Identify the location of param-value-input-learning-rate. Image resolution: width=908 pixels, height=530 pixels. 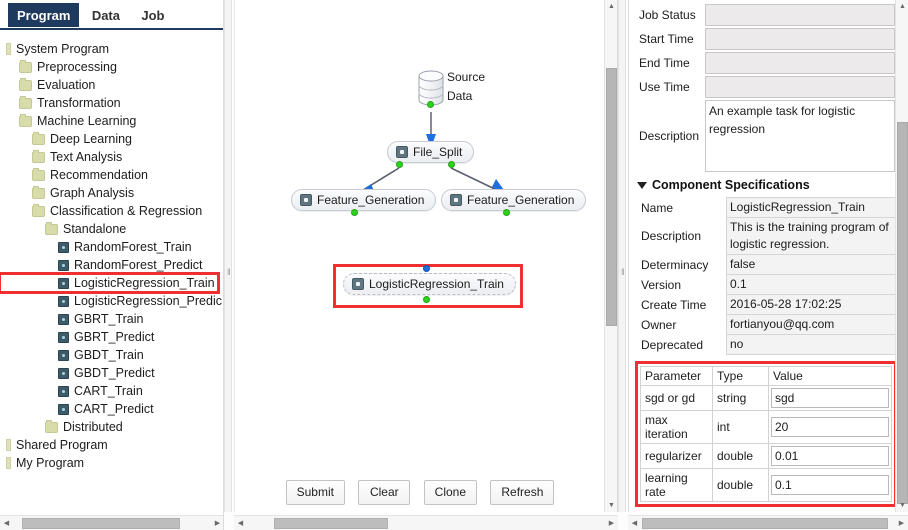
(830, 485).